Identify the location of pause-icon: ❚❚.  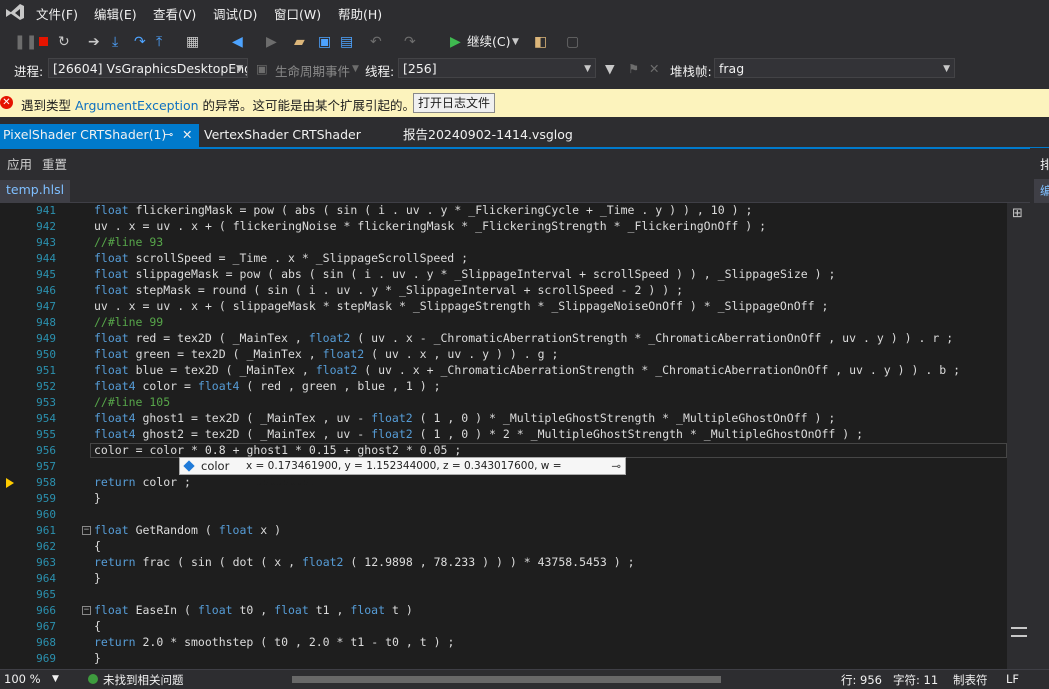
(25, 42).